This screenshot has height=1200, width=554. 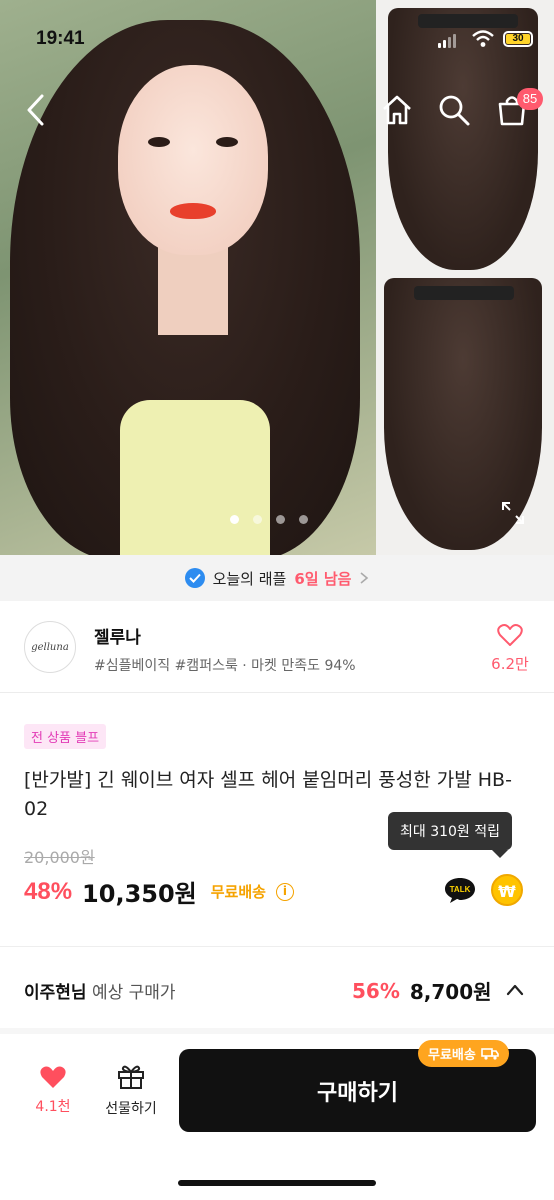 What do you see at coordinates (515, 990) in the screenshot?
I see `chevron-up-icon` at bounding box center [515, 990].